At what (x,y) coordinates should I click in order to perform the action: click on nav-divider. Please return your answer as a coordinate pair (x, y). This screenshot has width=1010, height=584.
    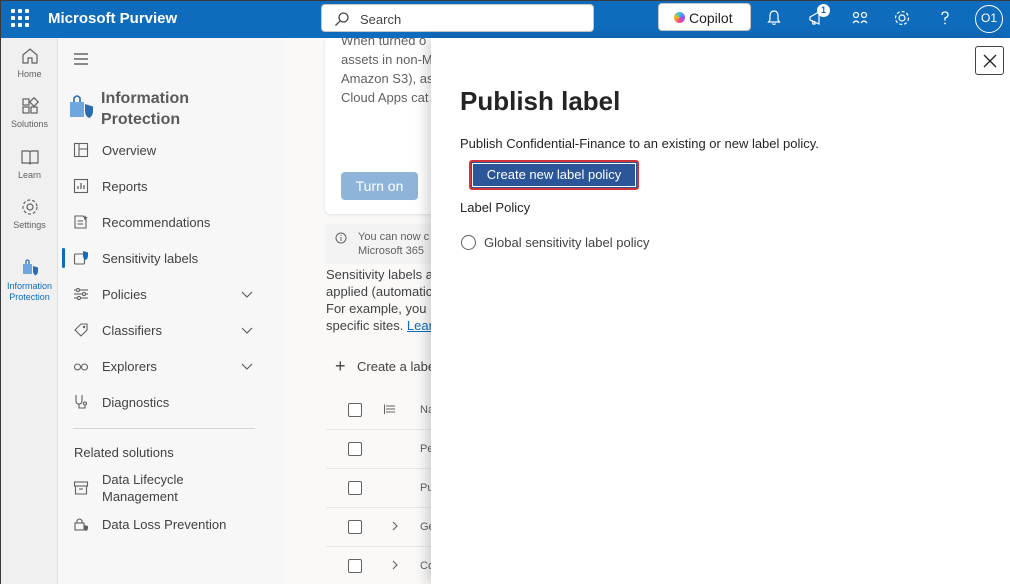
    Looking at the image, I should click on (164, 428).